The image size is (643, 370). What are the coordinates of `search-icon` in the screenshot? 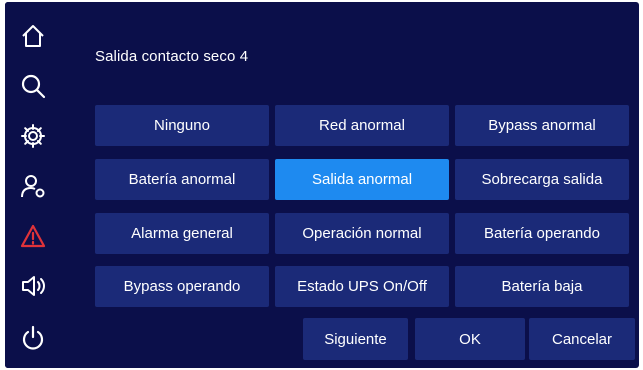 It's located at (33, 86).